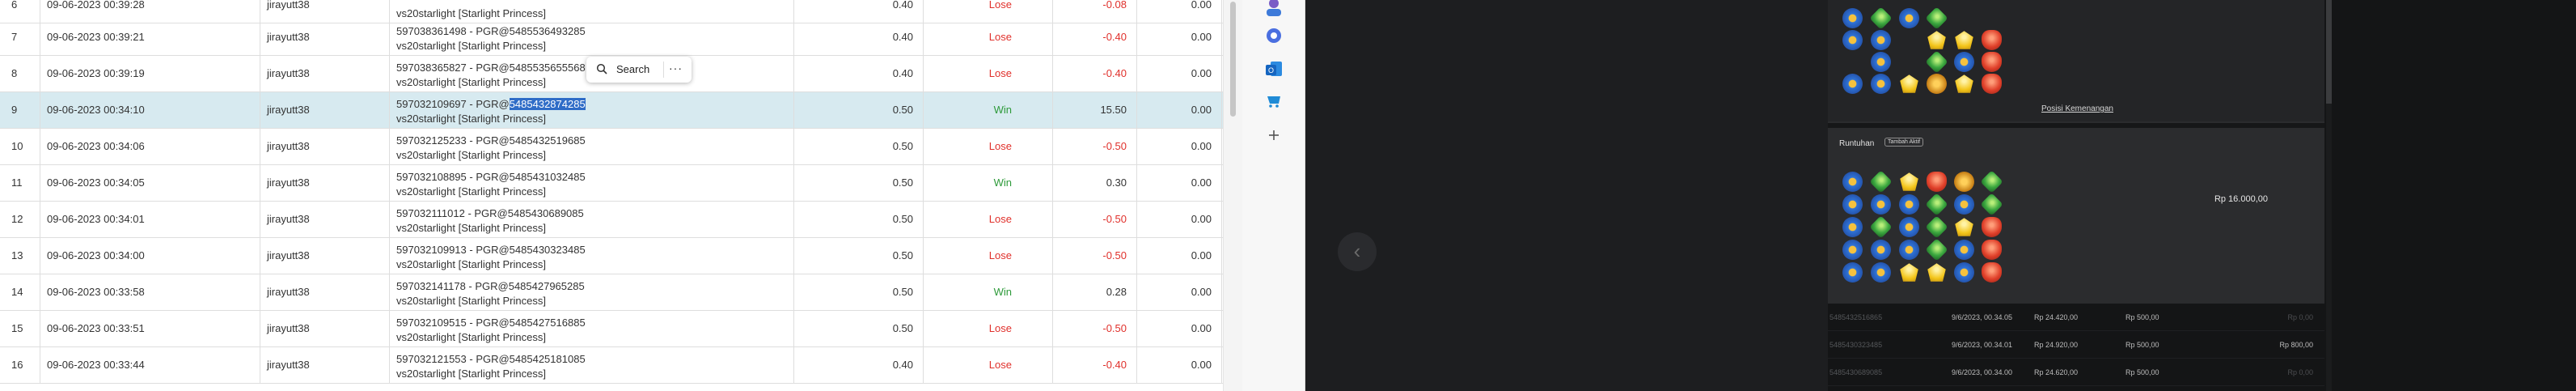  What do you see at coordinates (1983, 372) in the screenshot?
I see `round-time: 9/6/2023, 00.34.00` at bounding box center [1983, 372].